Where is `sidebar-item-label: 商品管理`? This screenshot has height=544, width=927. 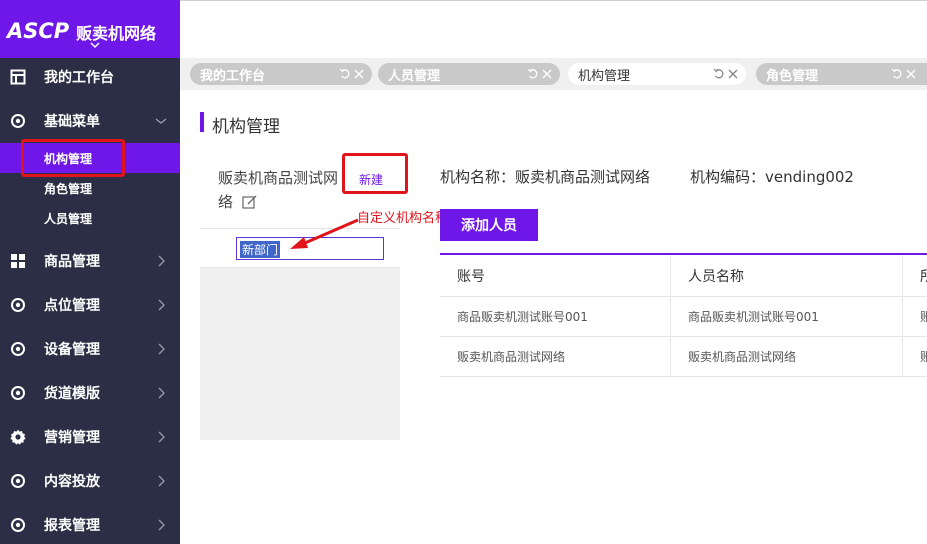 sidebar-item-label: 商品管理 is located at coordinates (72, 262).